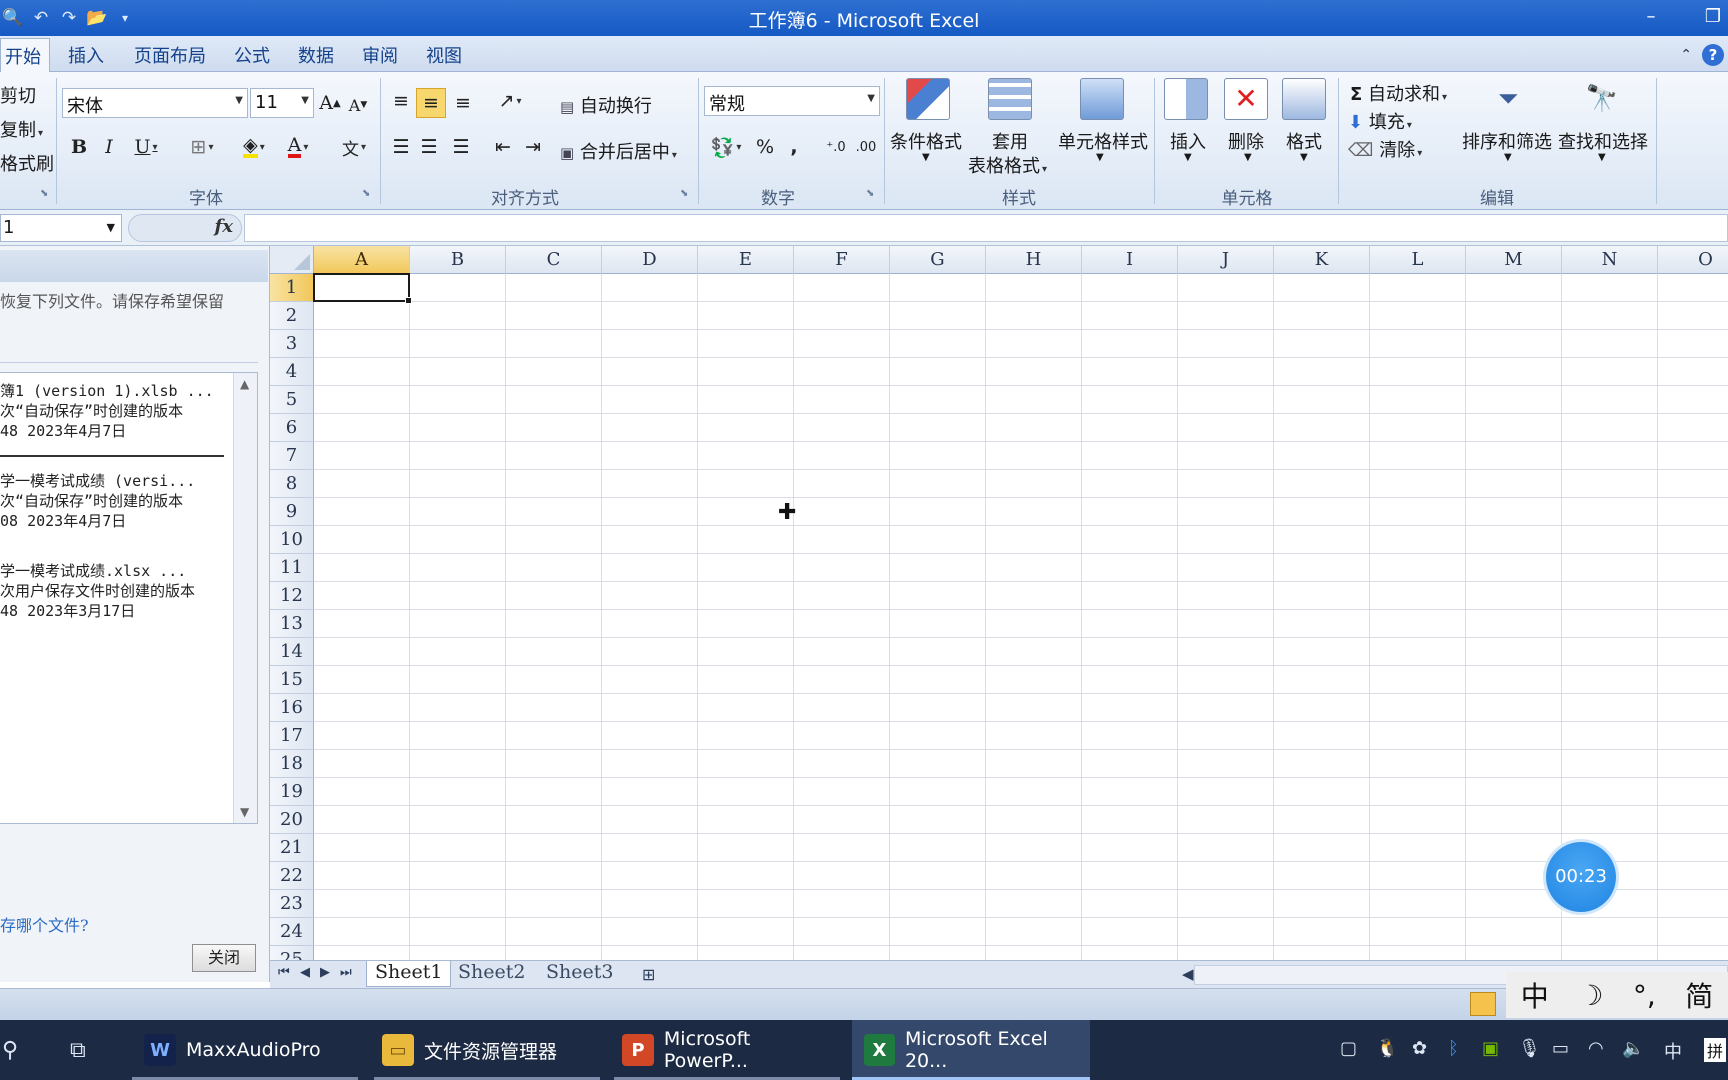 The height and width of the screenshot is (1080, 1728). I want to click on column-header-c: C, so click(554, 260).